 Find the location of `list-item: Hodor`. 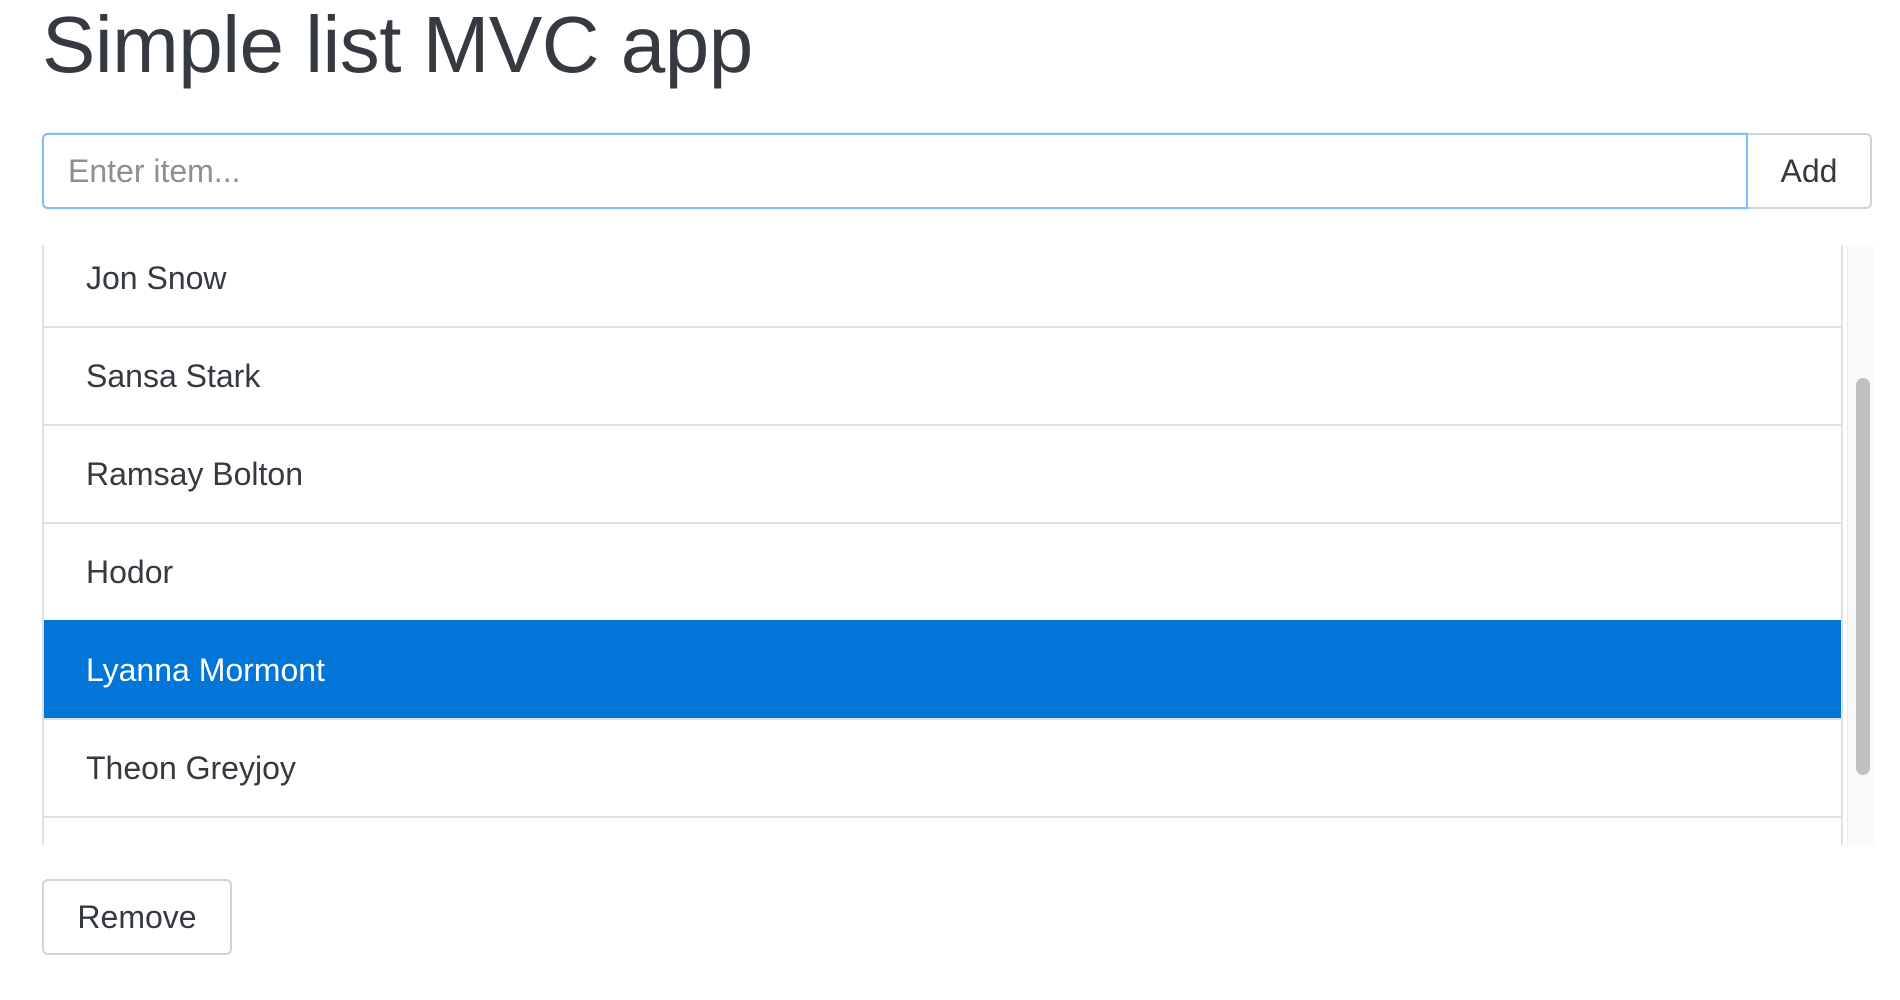

list-item: Hodor is located at coordinates (942, 571).